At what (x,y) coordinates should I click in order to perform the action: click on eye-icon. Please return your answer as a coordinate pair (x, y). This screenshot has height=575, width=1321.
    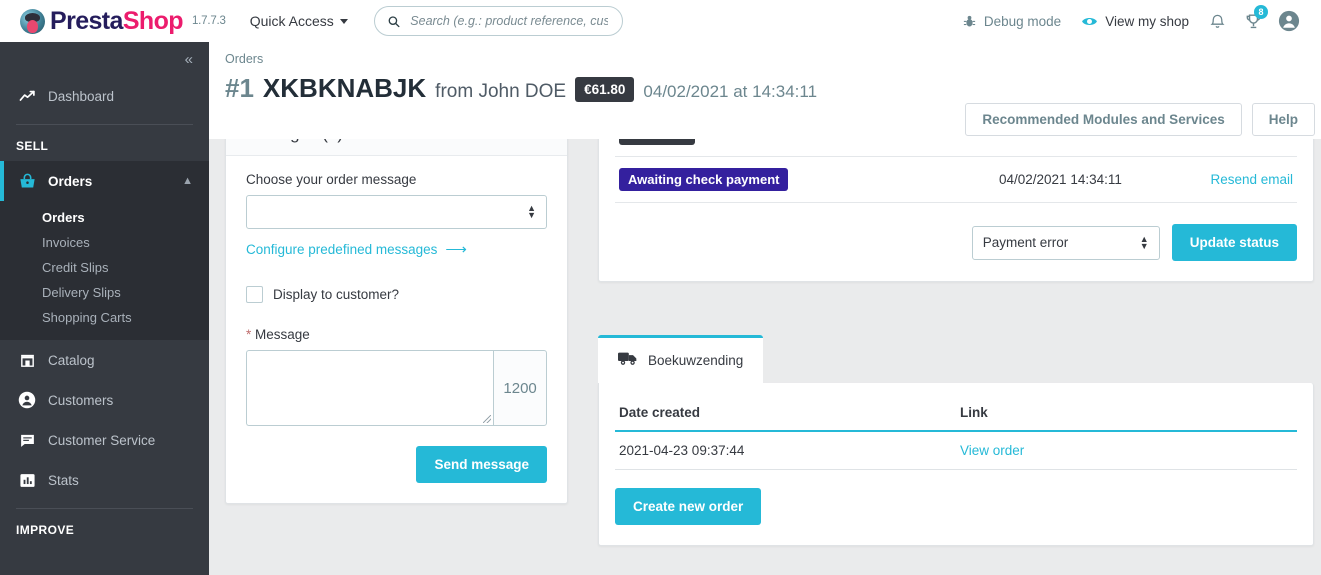
    Looking at the image, I should click on (1090, 21).